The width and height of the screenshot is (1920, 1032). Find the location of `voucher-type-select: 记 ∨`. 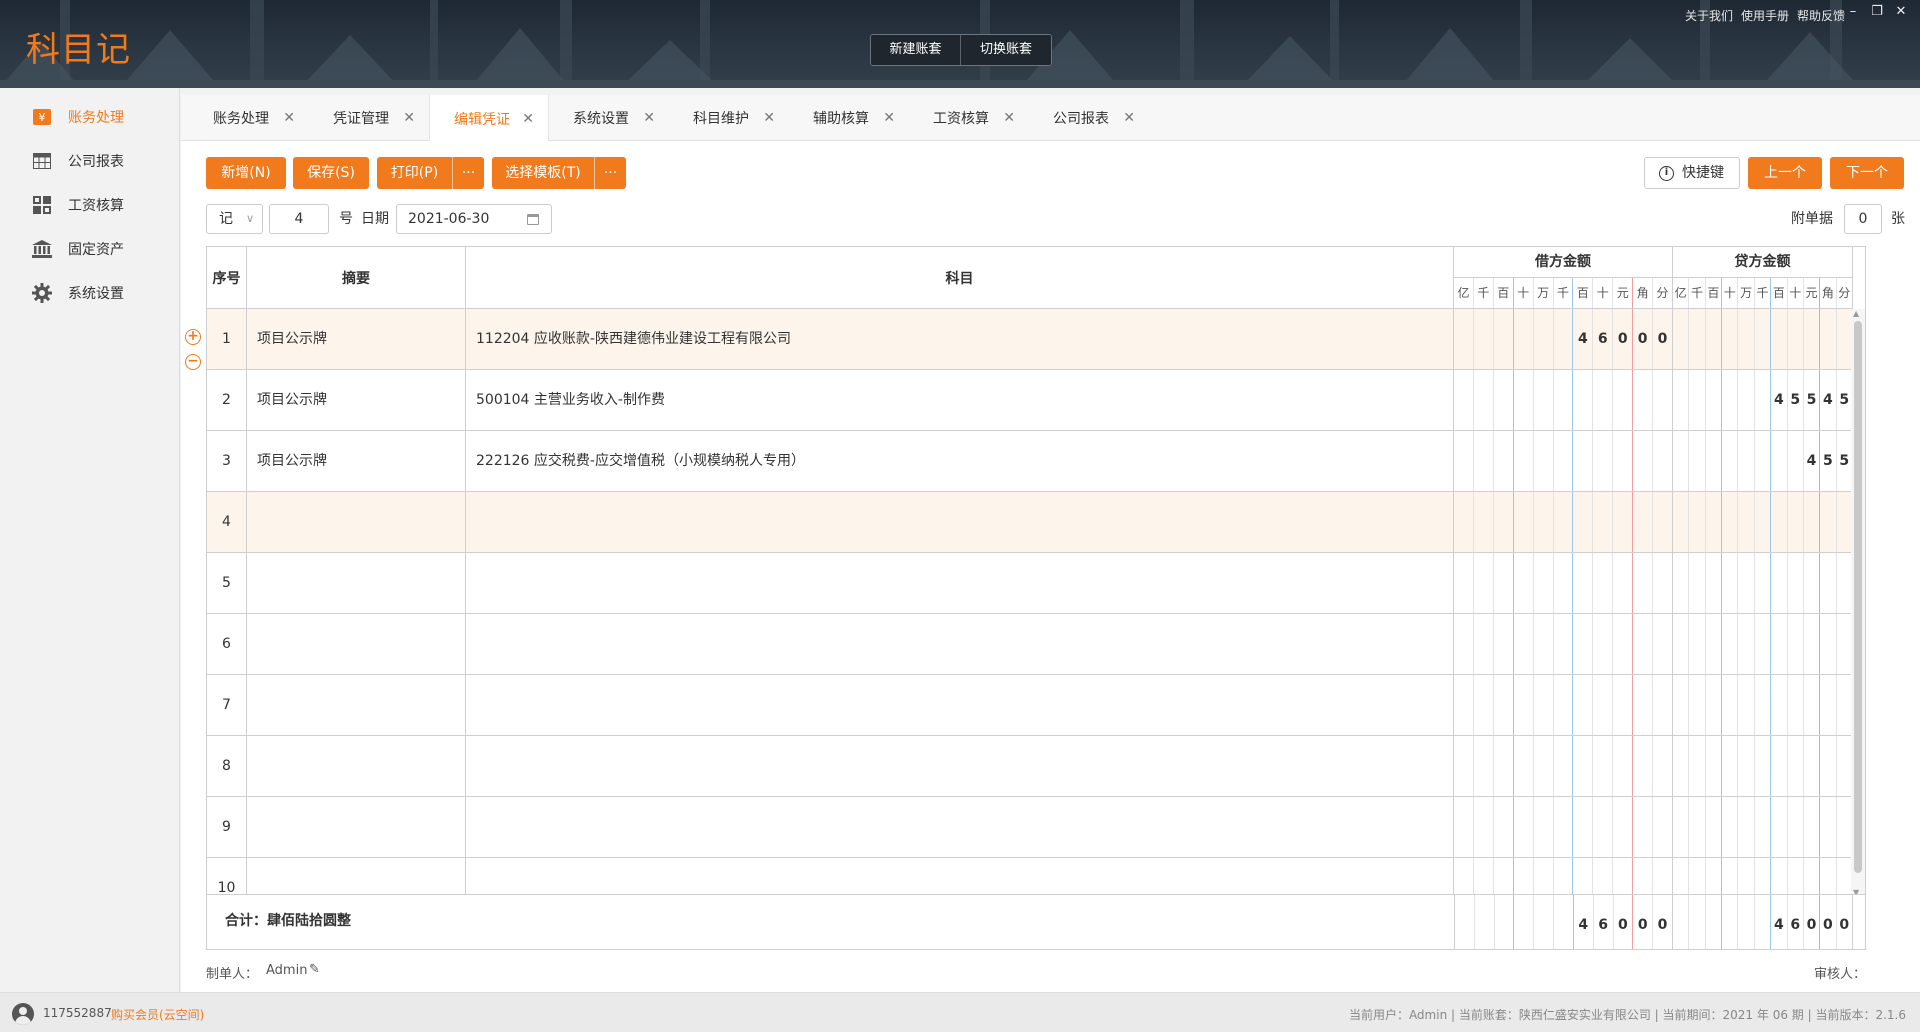

voucher-type-select: 记 ∨ is located at coordinates (234, 219).